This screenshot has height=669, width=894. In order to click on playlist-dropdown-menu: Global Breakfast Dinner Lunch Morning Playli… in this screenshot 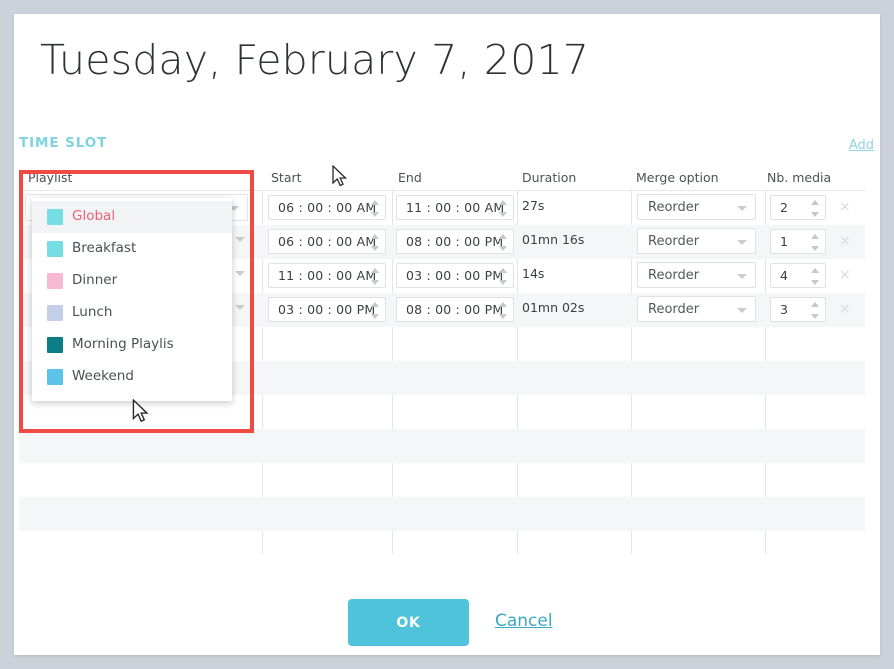, I will do `click(132, 299)`.